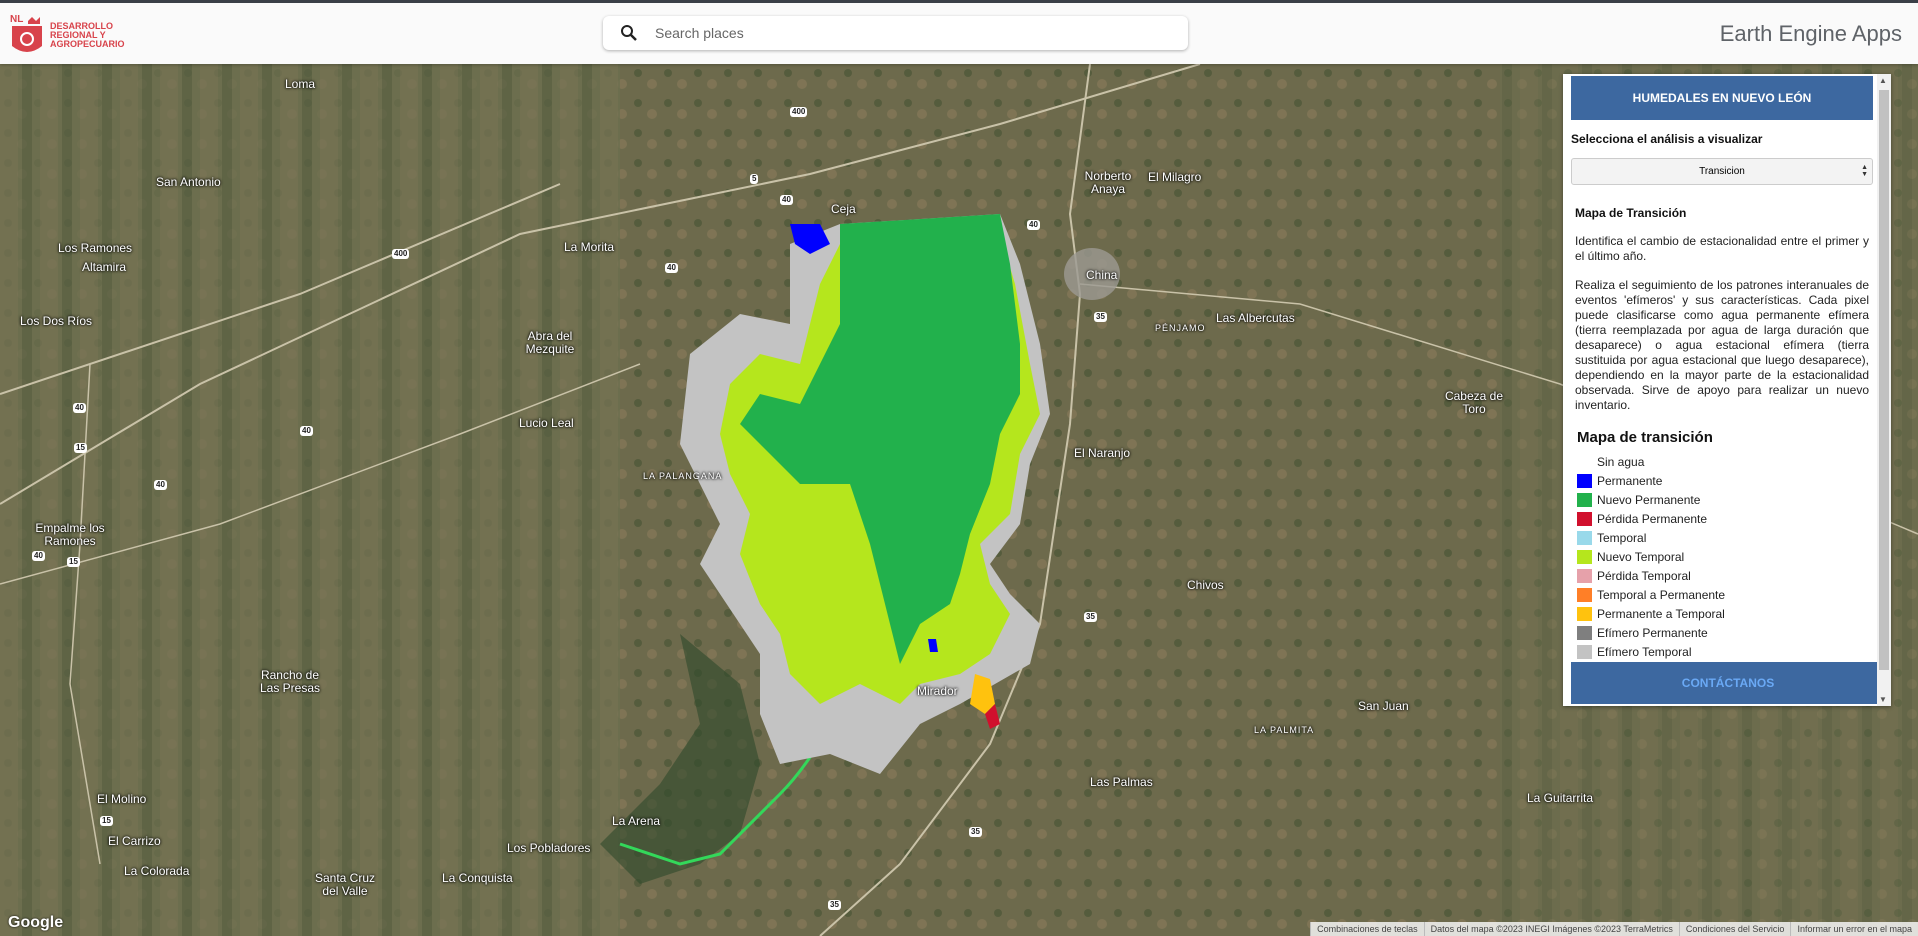 The width and height of the screenshot is (1918, 936). I want to click on legend-item: Efímero Permanente, so click(1725, 632).